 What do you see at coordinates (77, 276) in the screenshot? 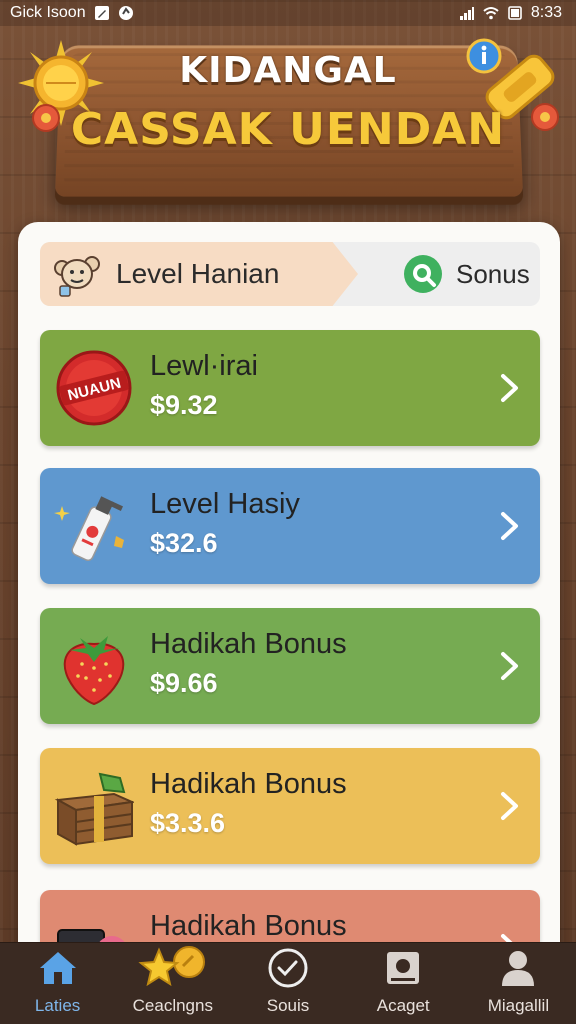
I see `monkey-mascot-icon` at bounding box center [77, 276].